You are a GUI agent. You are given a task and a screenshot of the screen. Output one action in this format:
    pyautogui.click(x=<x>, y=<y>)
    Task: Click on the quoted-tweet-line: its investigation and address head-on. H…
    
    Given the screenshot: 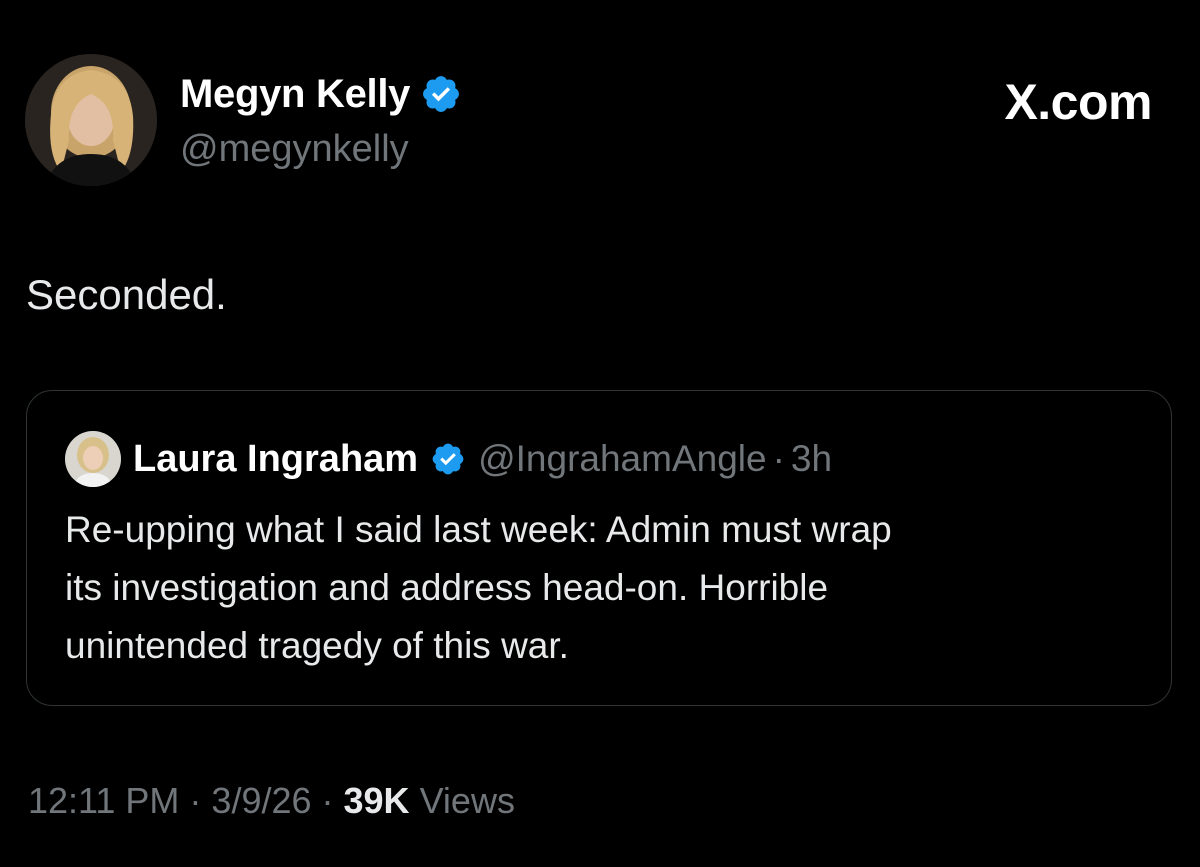 What is the action you would take?
    pyautogui.click(x=447, y=587)
    